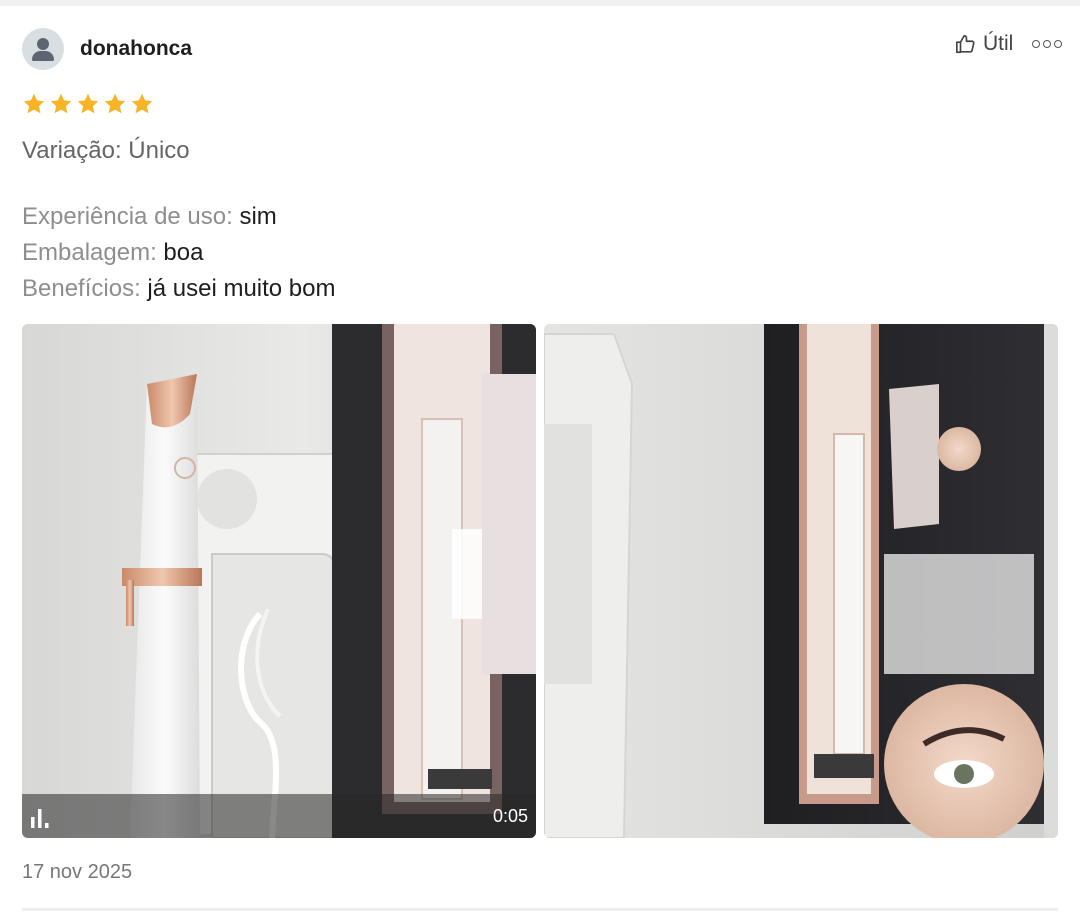 Image resolution: width=1080 pixels, height=912 pixels. I want to click on video-duration: 0:05, so click(510, 816).